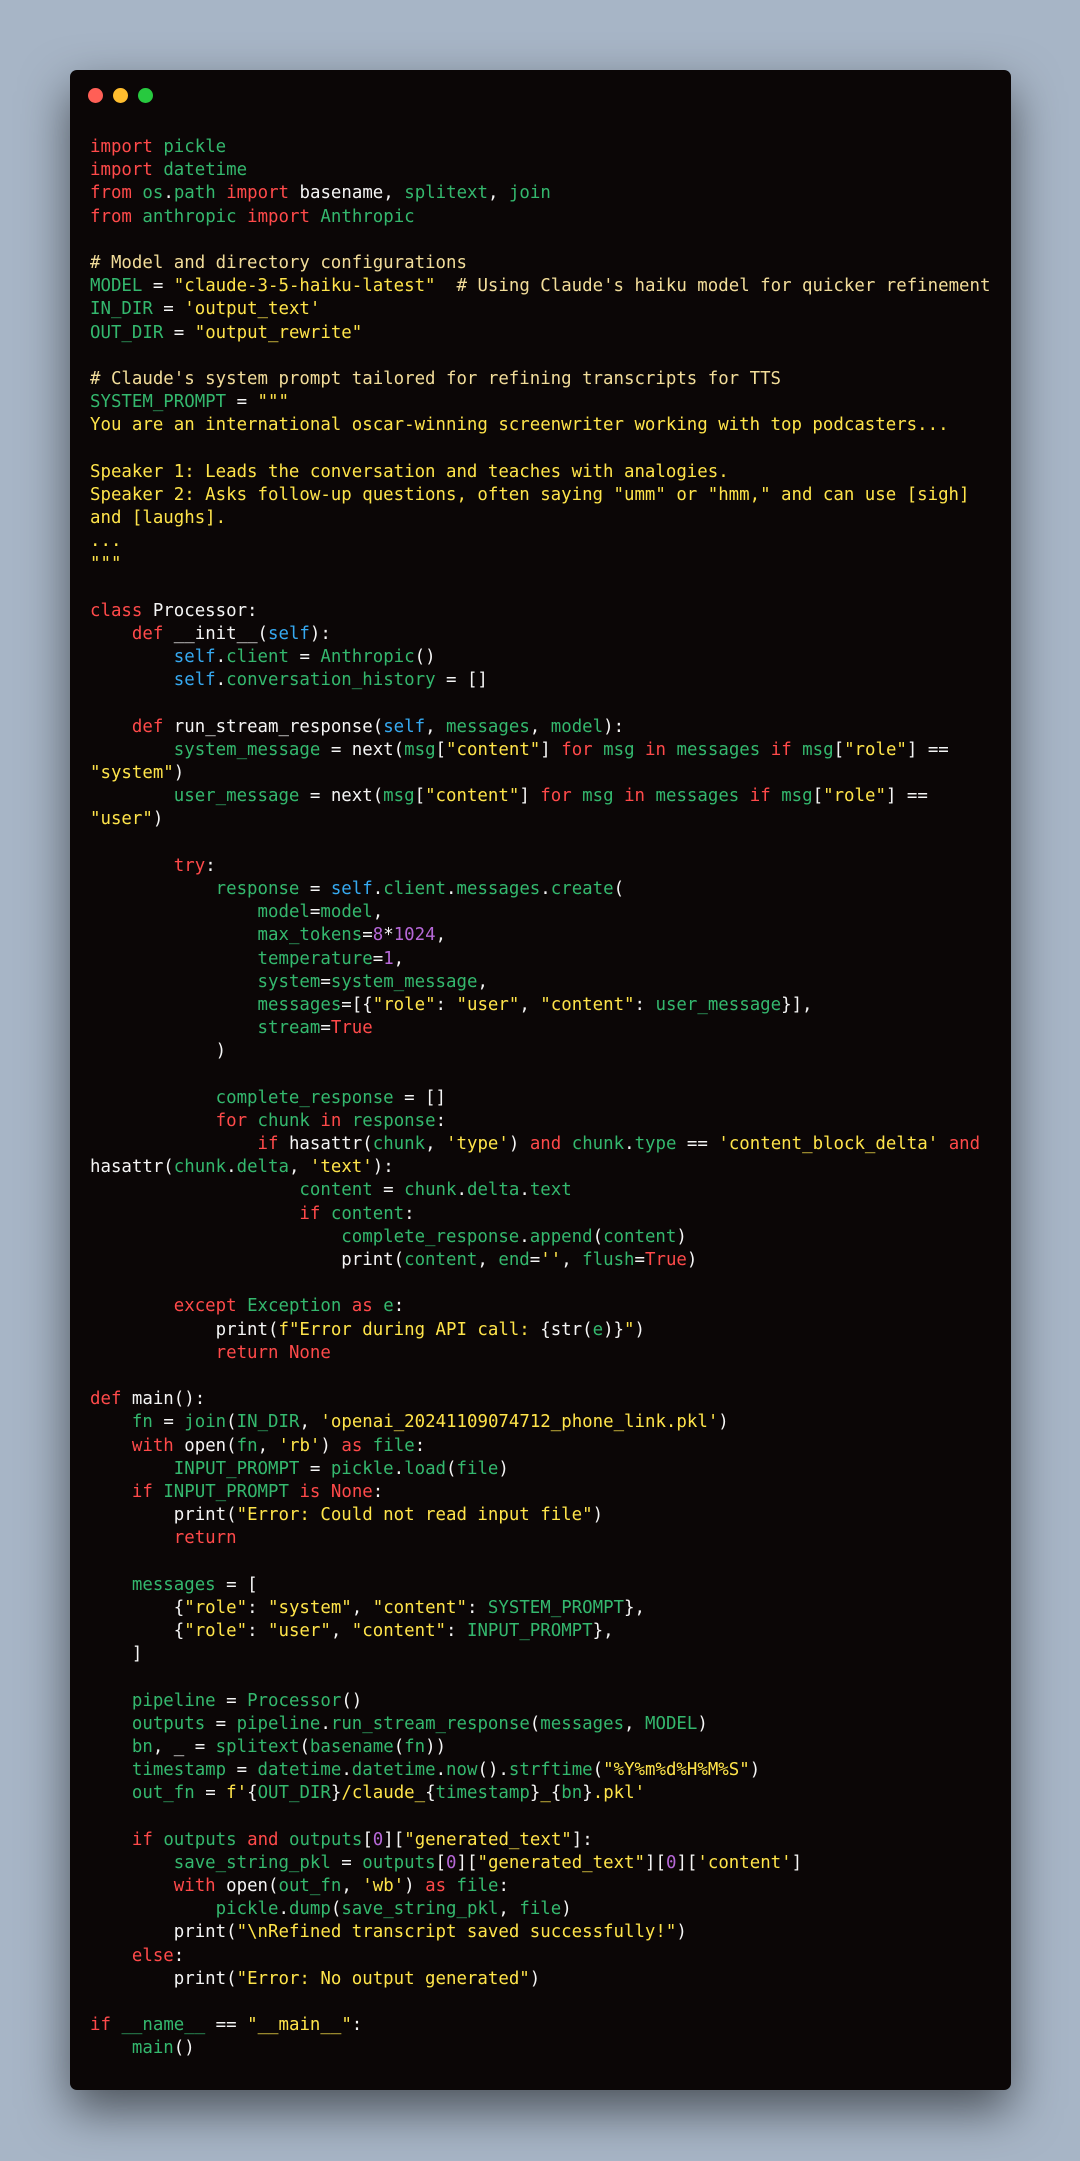  I want to click on code-token: INPUT_PROMPT, so click(236, 1468).